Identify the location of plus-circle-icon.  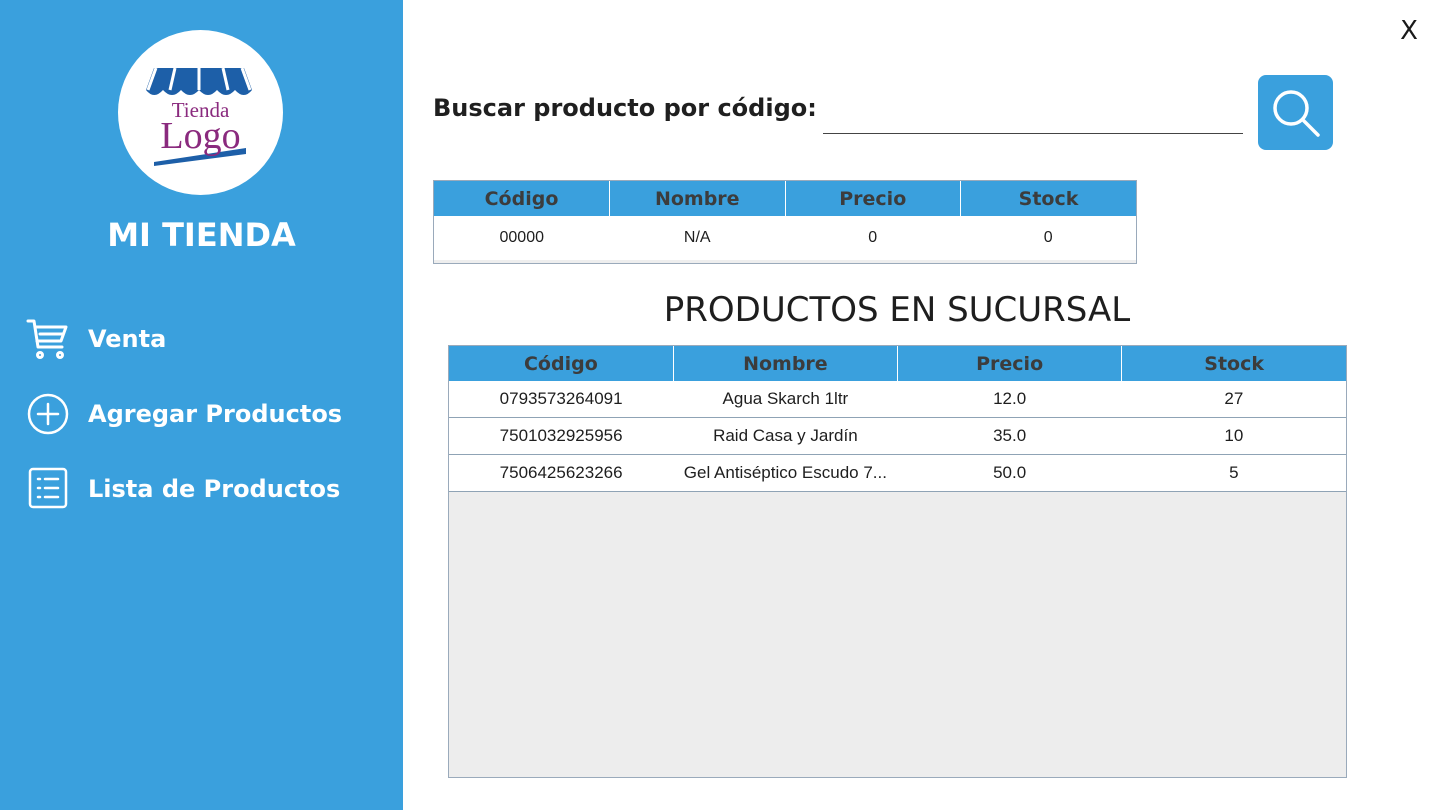
(49, 414).